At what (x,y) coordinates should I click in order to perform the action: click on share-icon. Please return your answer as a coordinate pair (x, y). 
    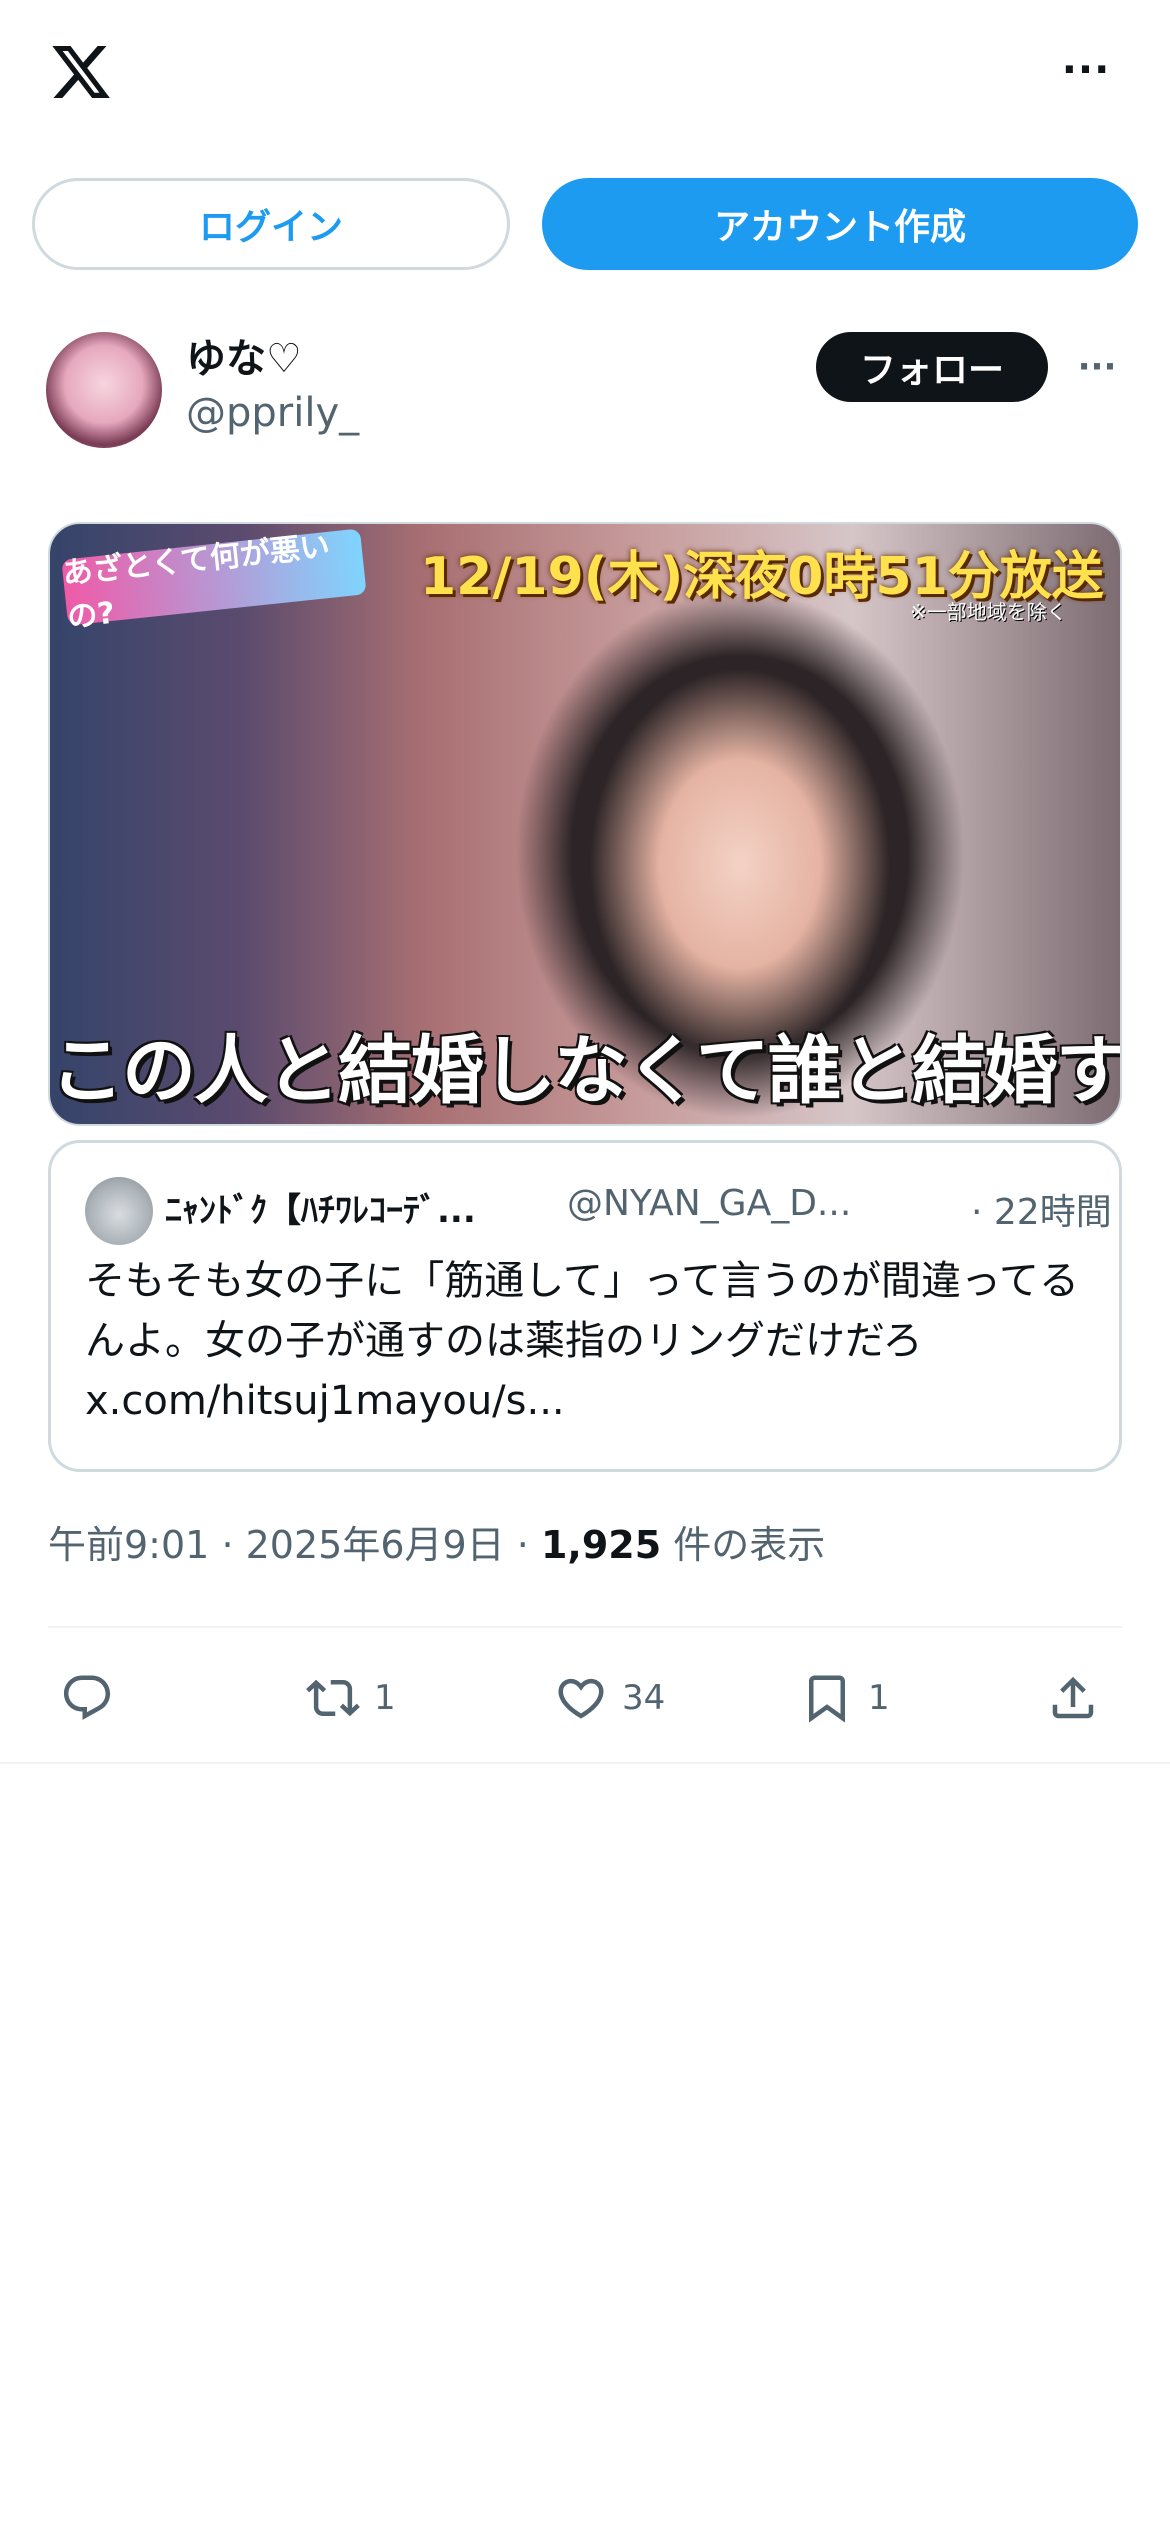
    Looking at the image, I should click on (1073, 1697).